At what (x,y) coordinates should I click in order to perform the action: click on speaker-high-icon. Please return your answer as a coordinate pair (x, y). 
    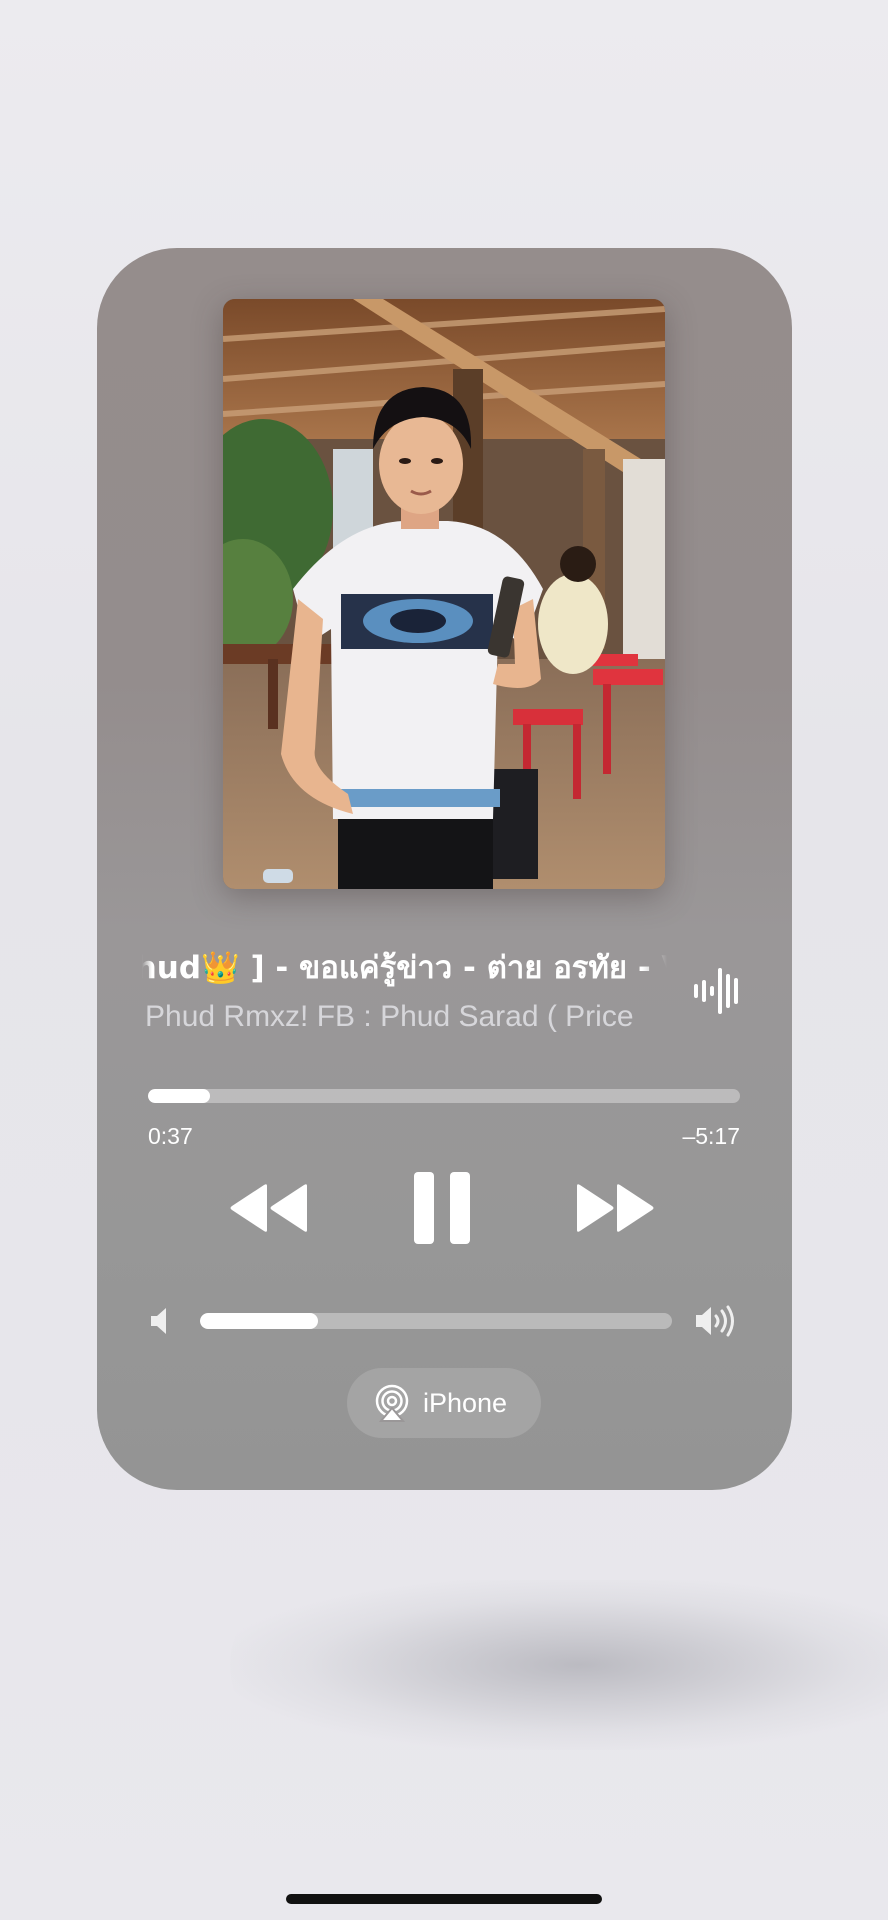
    Looking at the image, I should click on (715, 1321).